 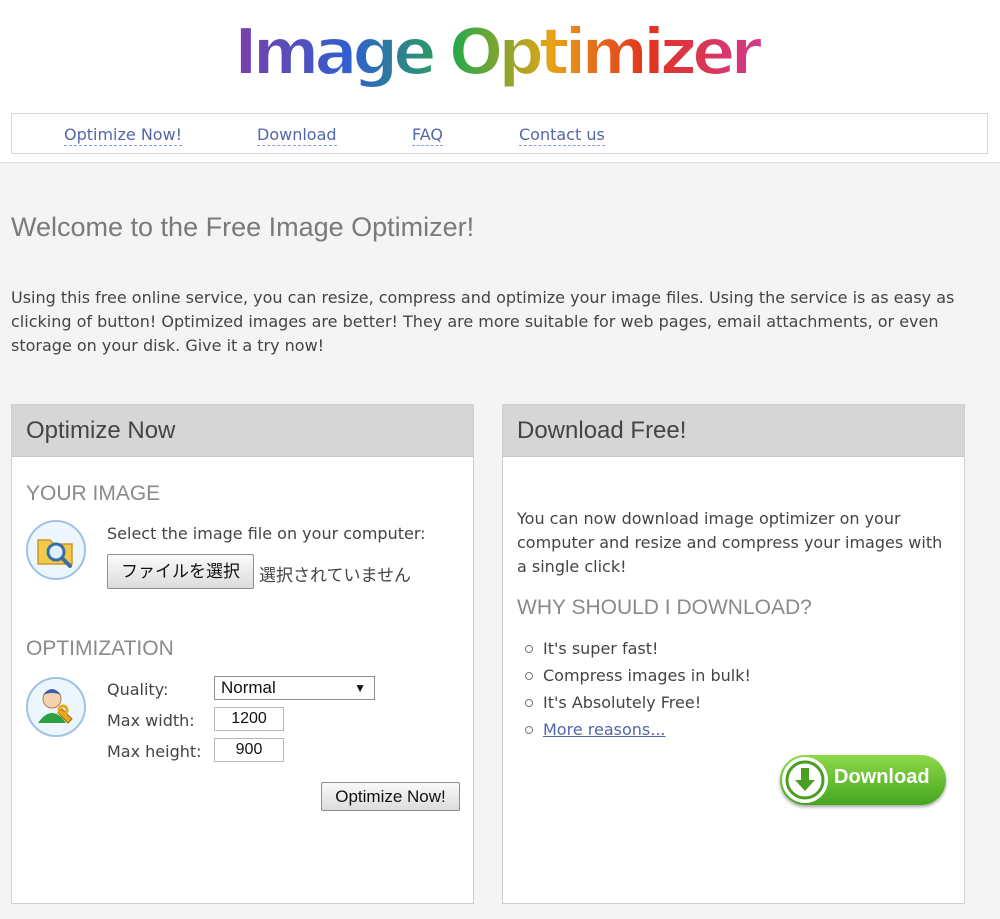 I want to click on logo-text: Image Optimizer, so click(x=498, y=53).